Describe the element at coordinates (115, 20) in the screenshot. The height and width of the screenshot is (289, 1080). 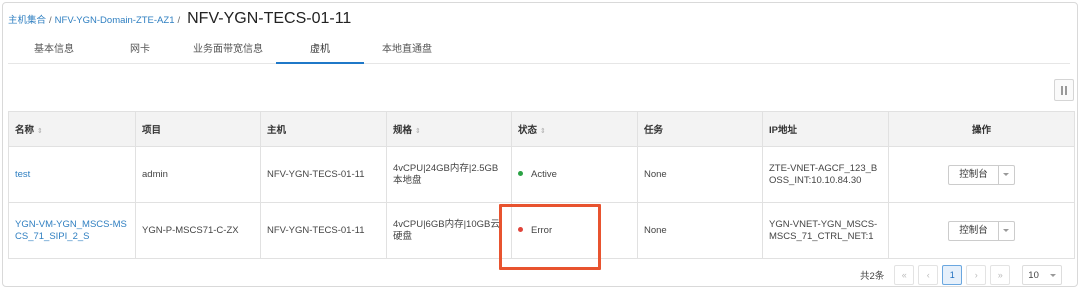
I see `breadcrumb-domain: NFV-YGN-Domain-ZTE-AZ1` at that location.